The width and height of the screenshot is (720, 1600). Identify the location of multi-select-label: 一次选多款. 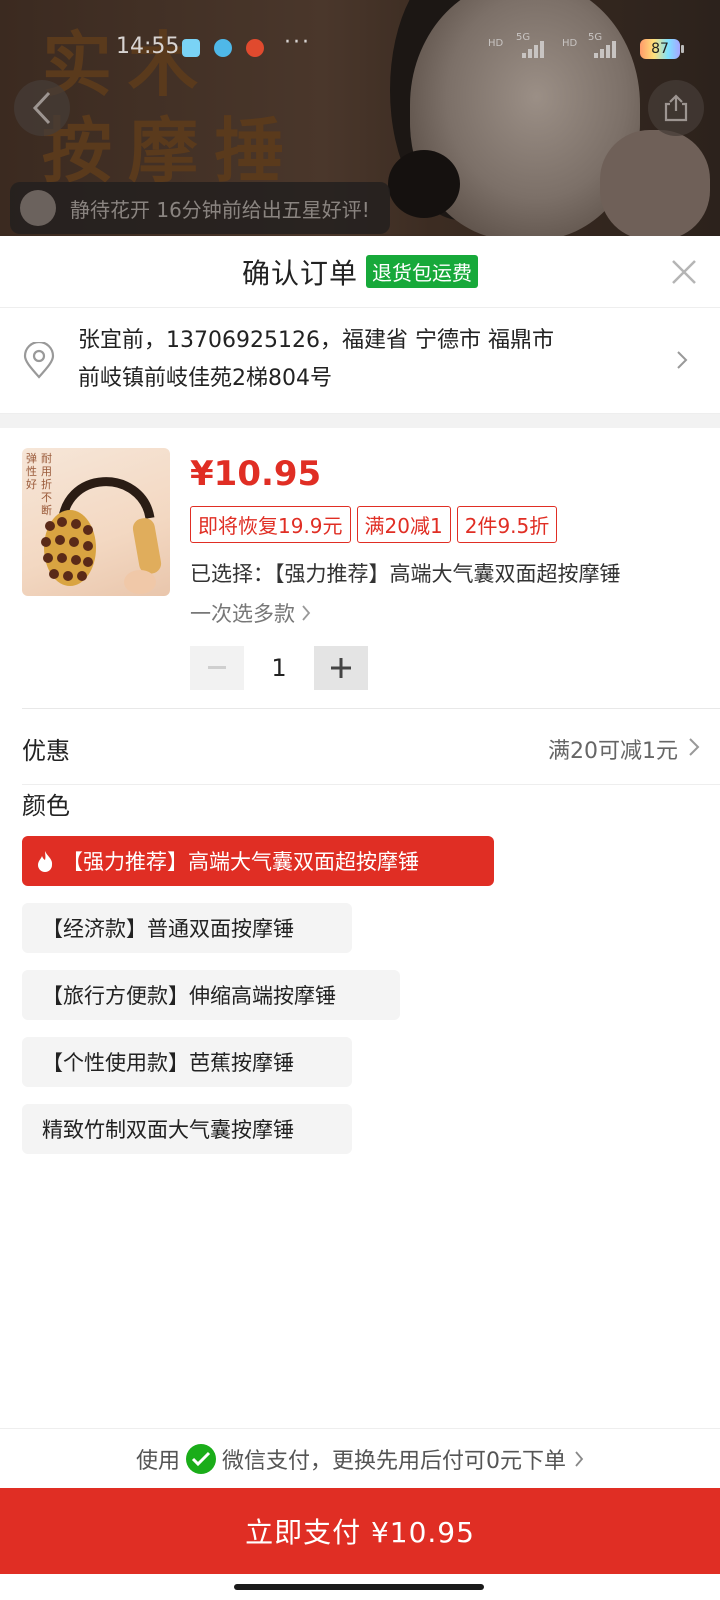
(242, 614).